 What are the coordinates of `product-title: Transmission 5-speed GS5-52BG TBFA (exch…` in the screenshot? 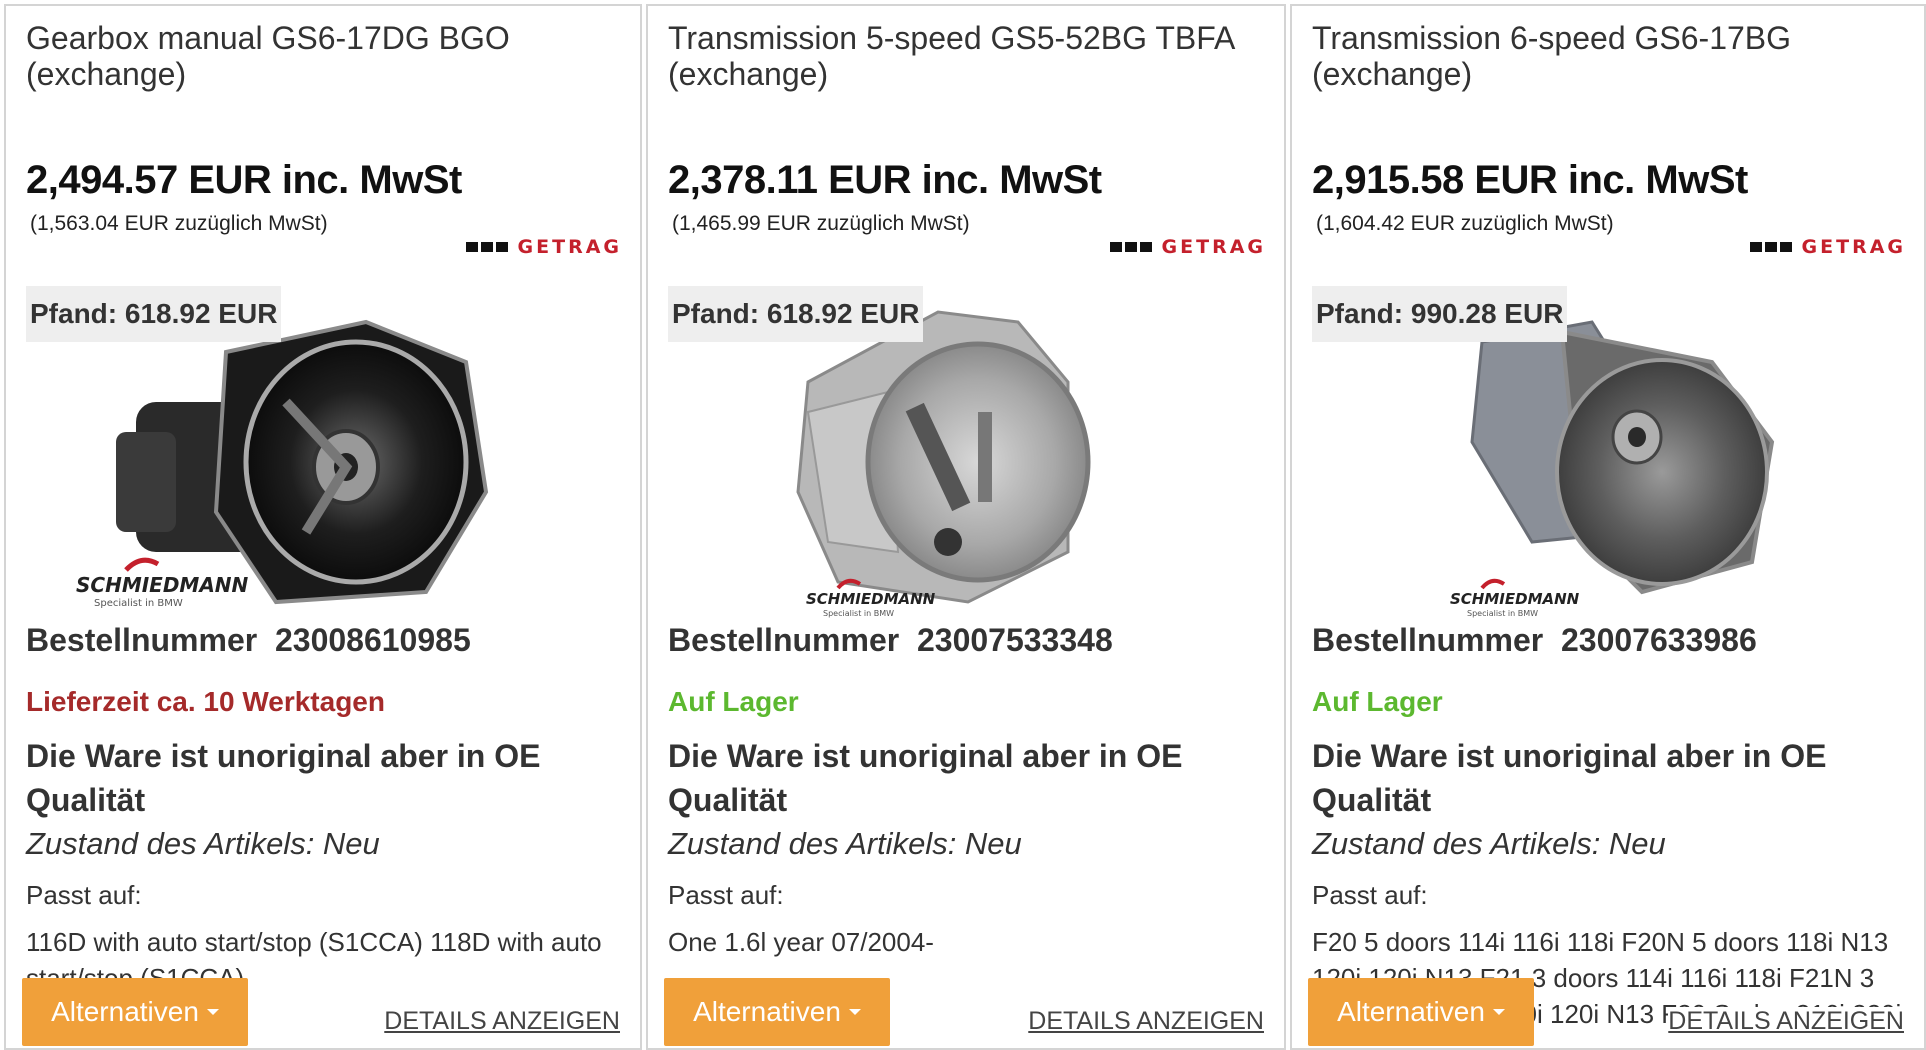 It's located at (958, 56).